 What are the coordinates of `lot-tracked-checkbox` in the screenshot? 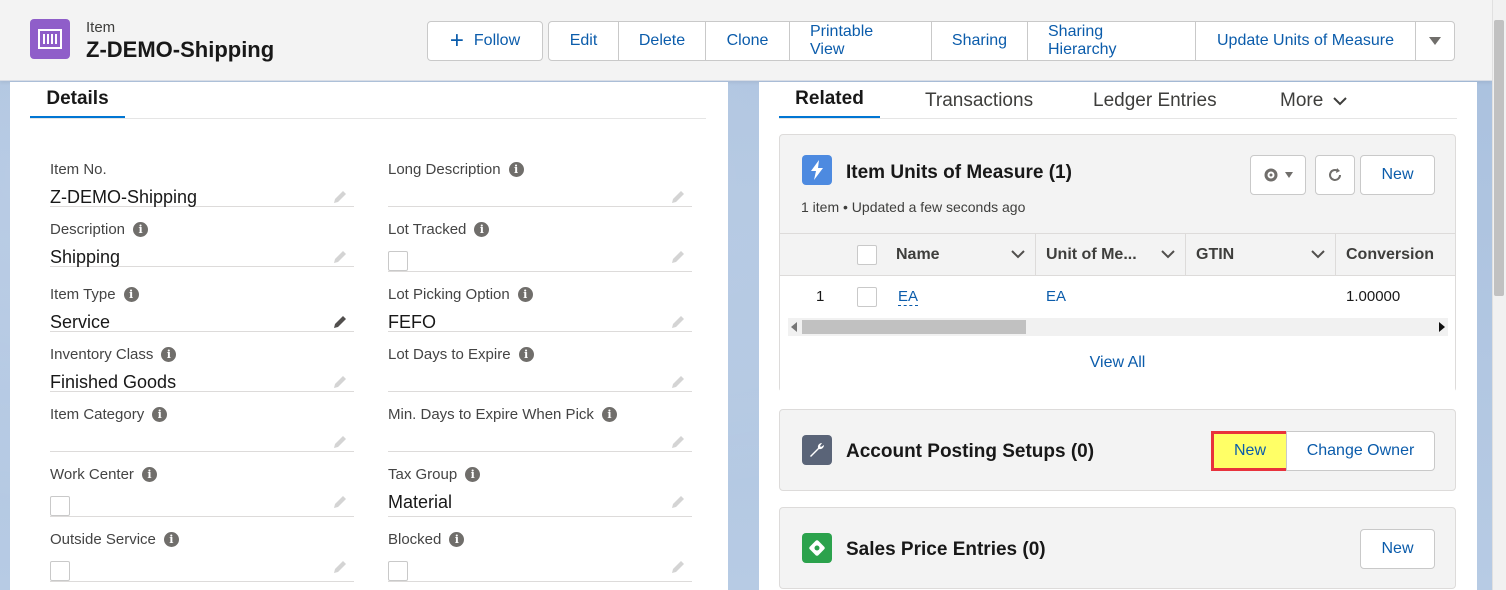 It's located at (398, 261).